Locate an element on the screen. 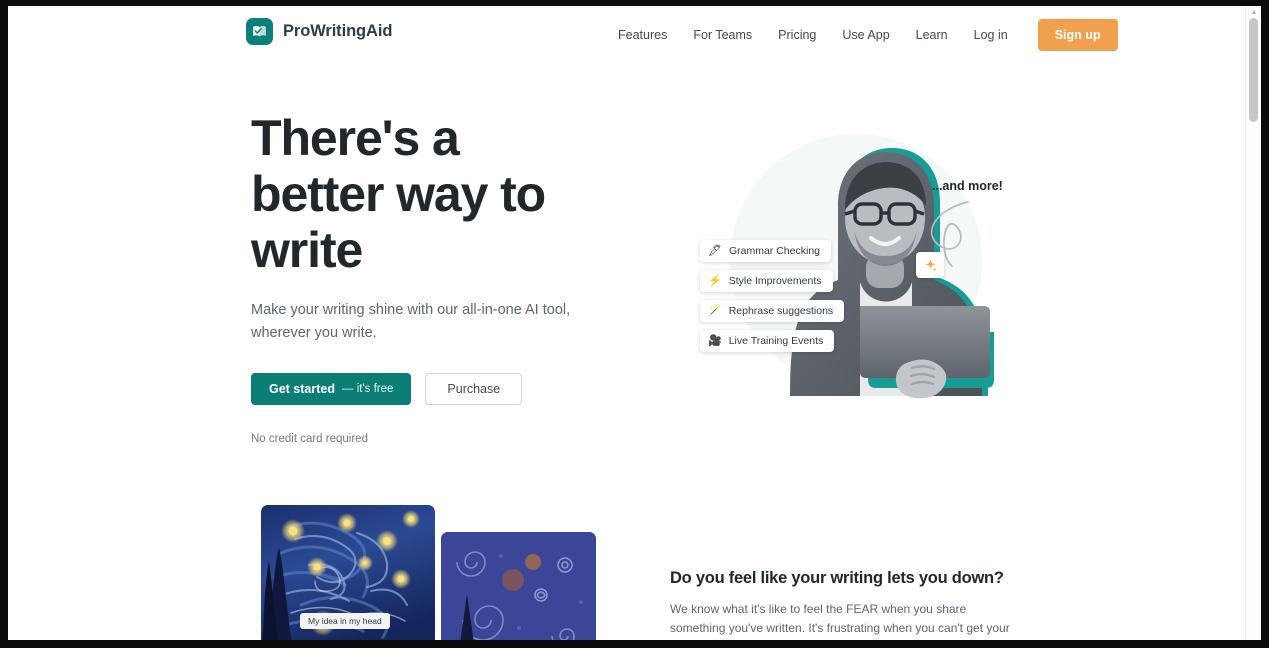  reality-card is located at coordinates (518, 586).